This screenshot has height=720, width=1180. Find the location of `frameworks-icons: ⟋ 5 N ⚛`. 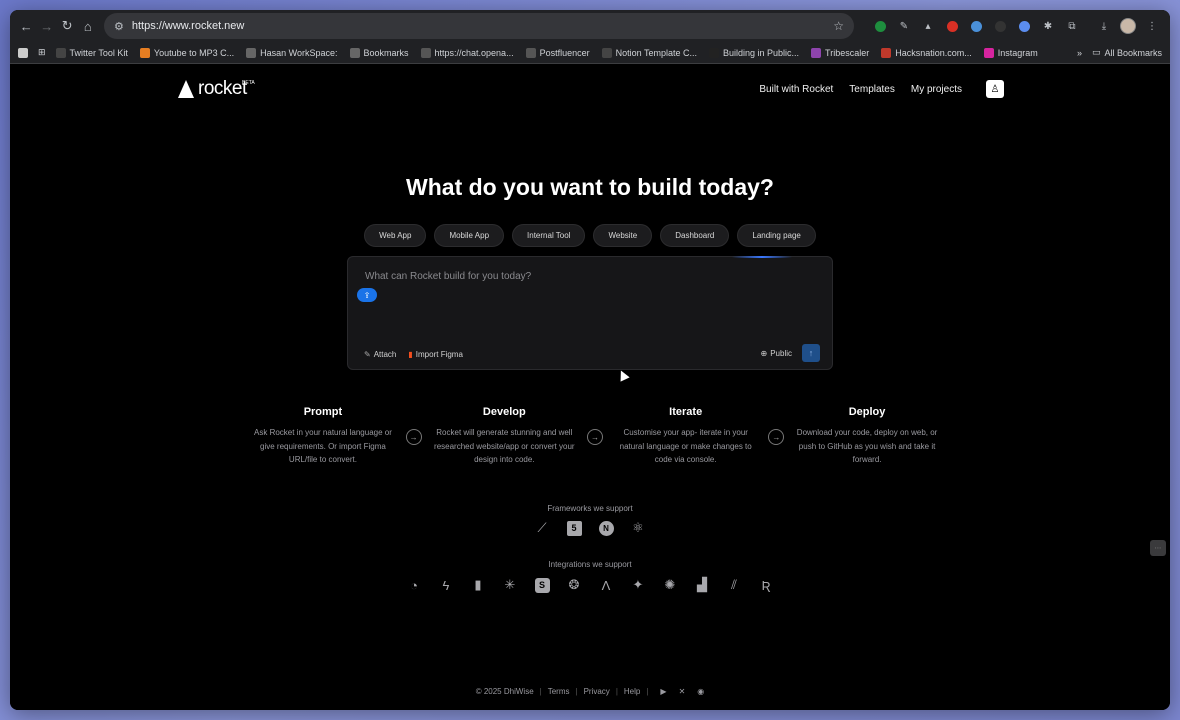

frameworks-icons: ⟋ 5 N ⚛ is located at coordinates (590, 528).